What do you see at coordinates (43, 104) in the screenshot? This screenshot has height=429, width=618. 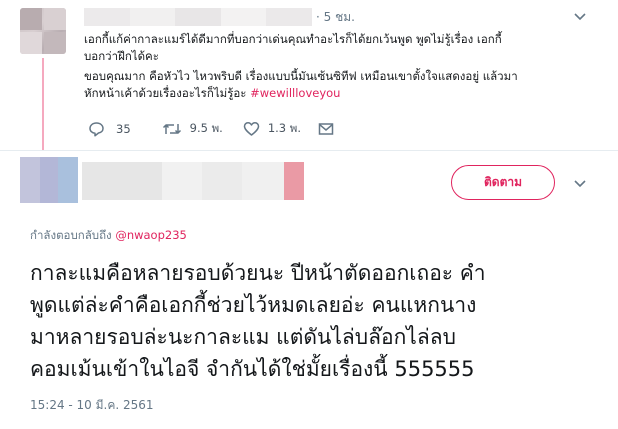 I see `thread-connector` at bounding box center [43, 104].